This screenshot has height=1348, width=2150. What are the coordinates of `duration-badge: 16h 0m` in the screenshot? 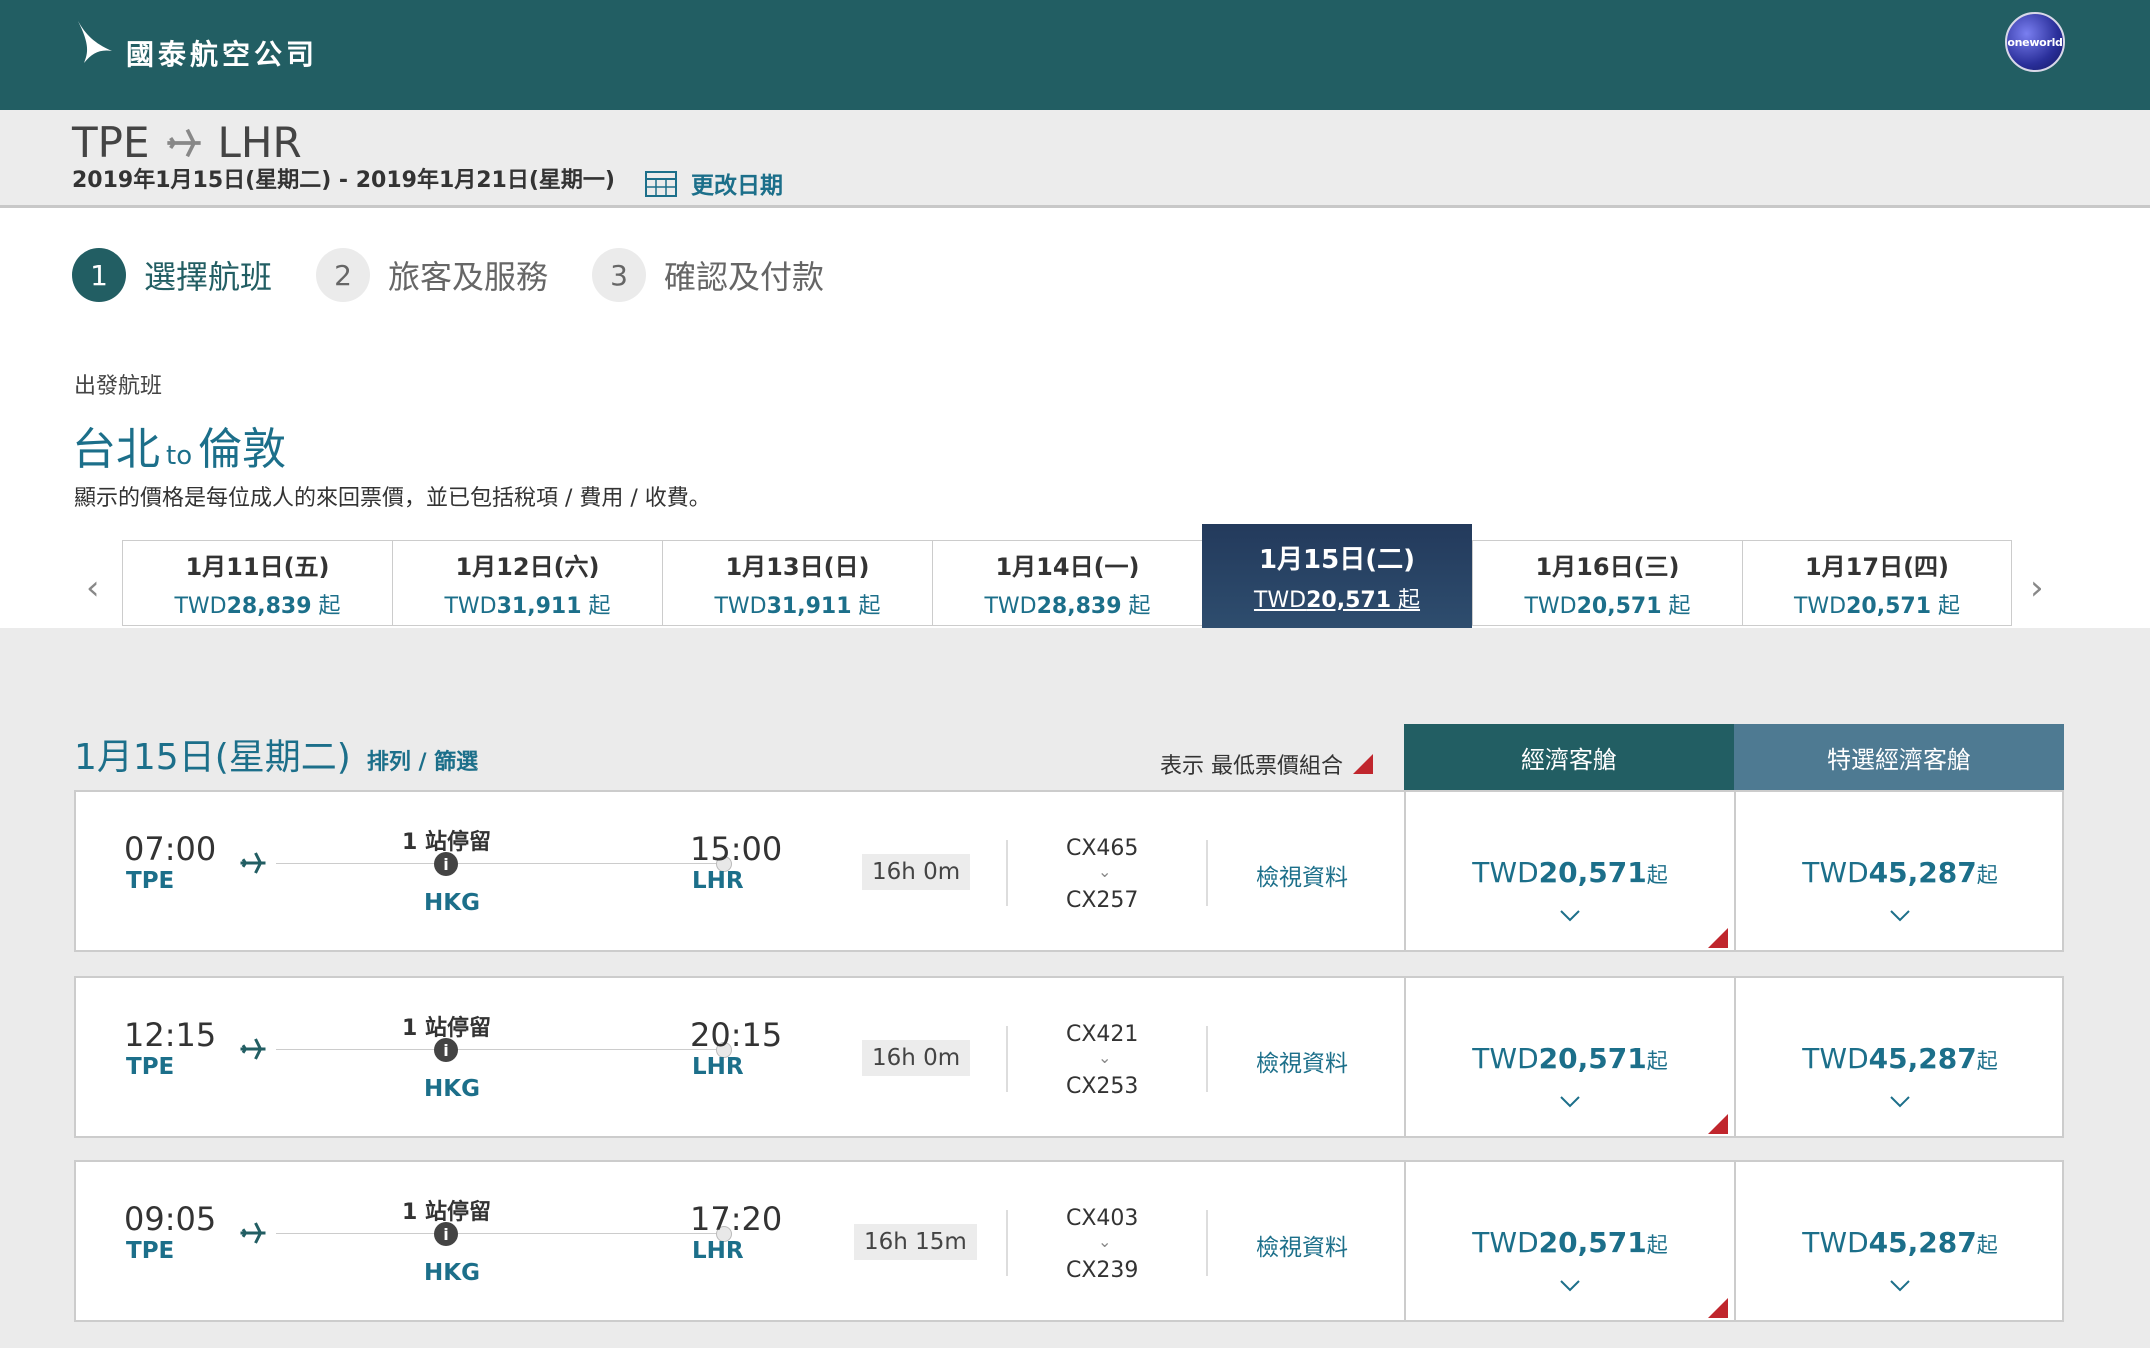 It's located at (916, 872).